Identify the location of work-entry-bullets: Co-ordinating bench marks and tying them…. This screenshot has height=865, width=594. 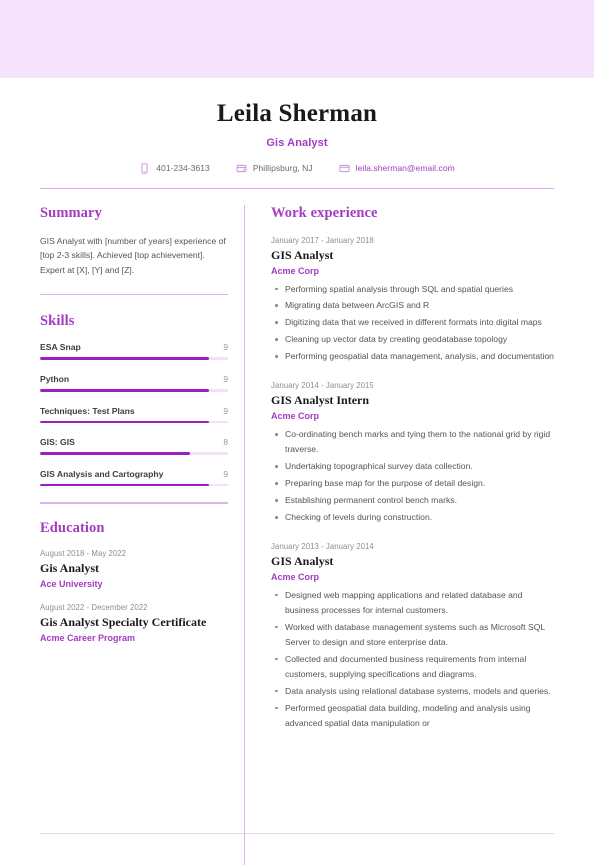
(412, 476).